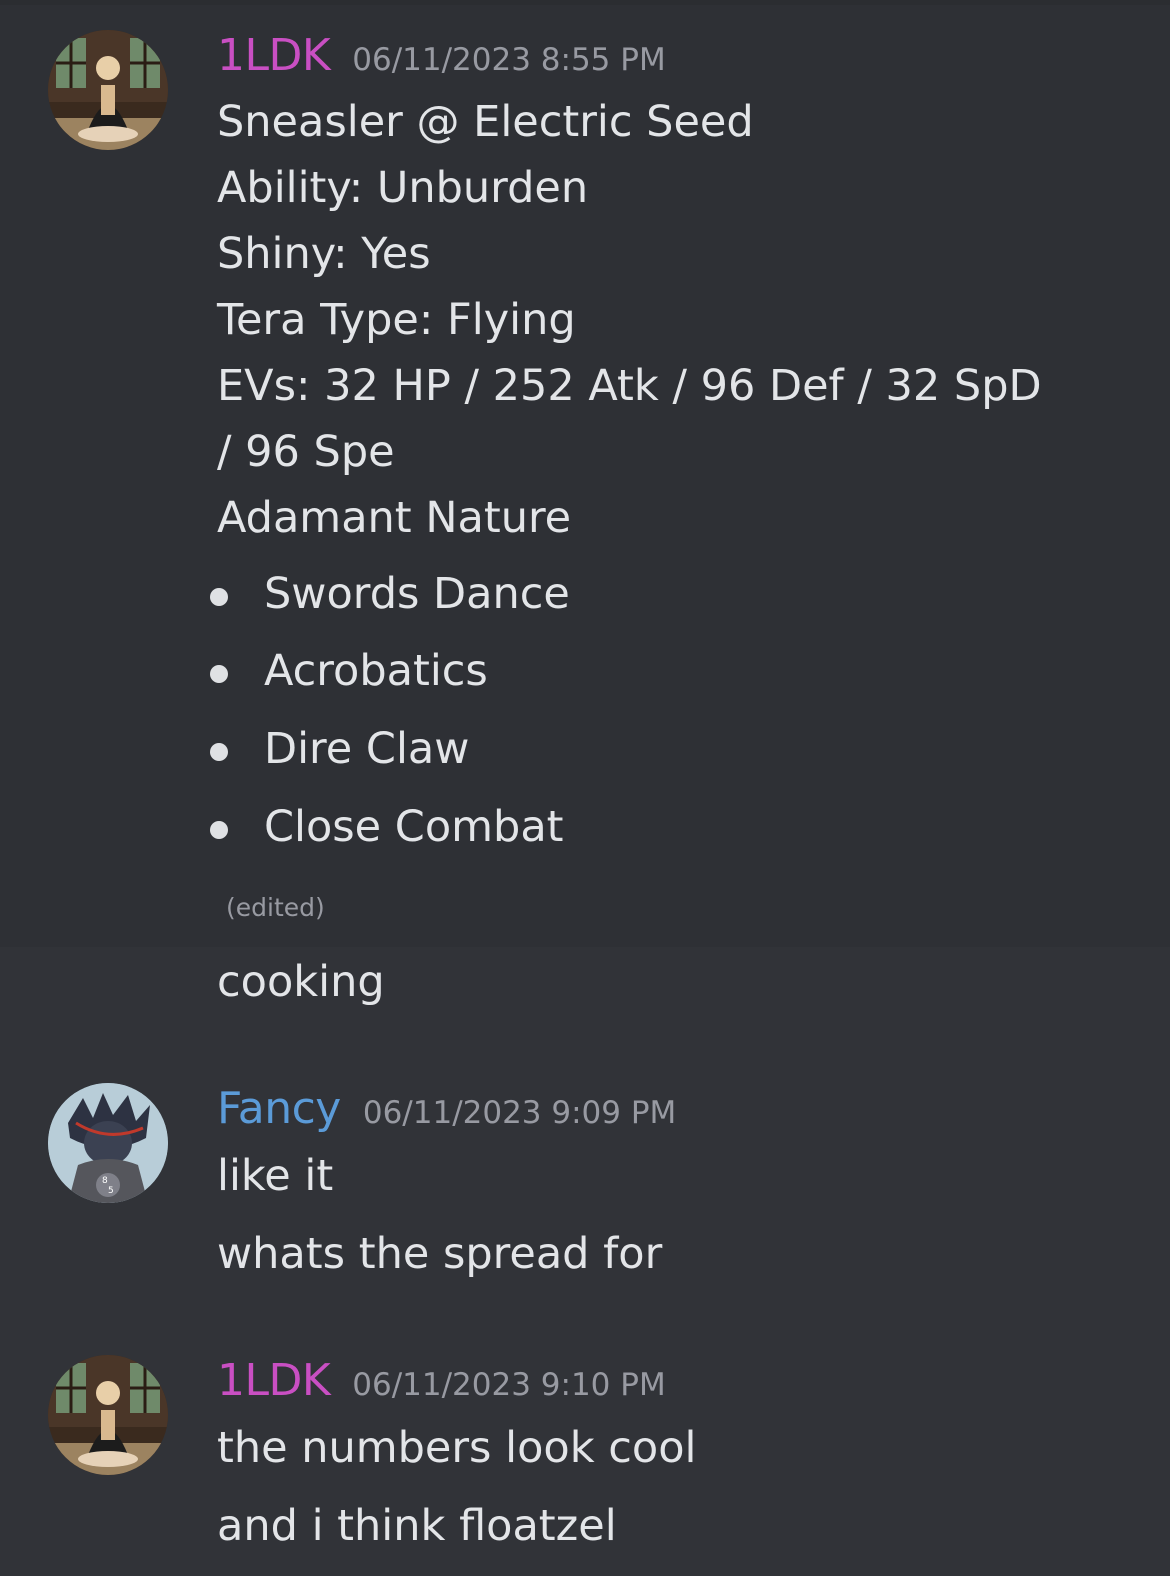 The width and height of the screenshot is (1170, 1576). I want to click on svg-text: 5, so click(111, 1191).